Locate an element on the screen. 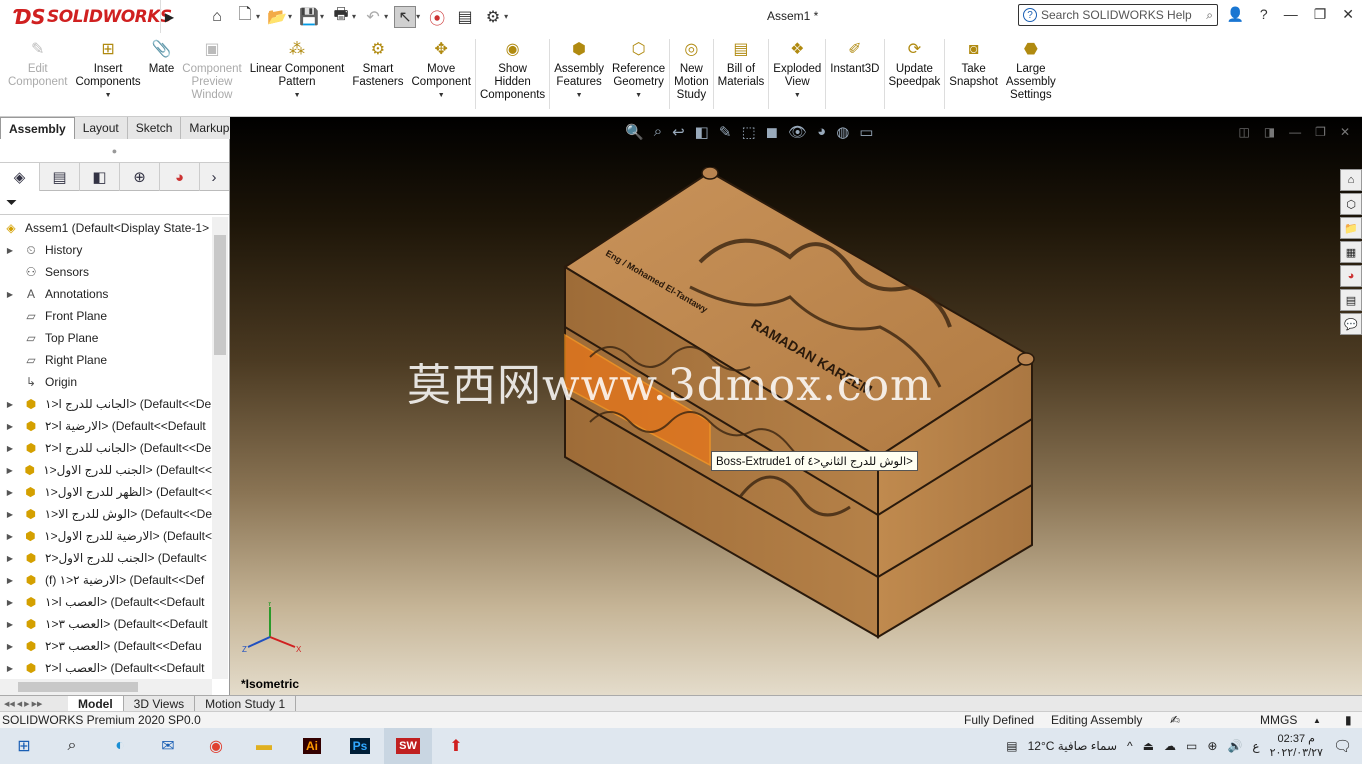 Image resolution: width=1362 pixels, height=764 pixels. tree-item: ▶ ⬢ (f) الارضية ٢<١> (Default<<Def is located at coordinates (106, 580).